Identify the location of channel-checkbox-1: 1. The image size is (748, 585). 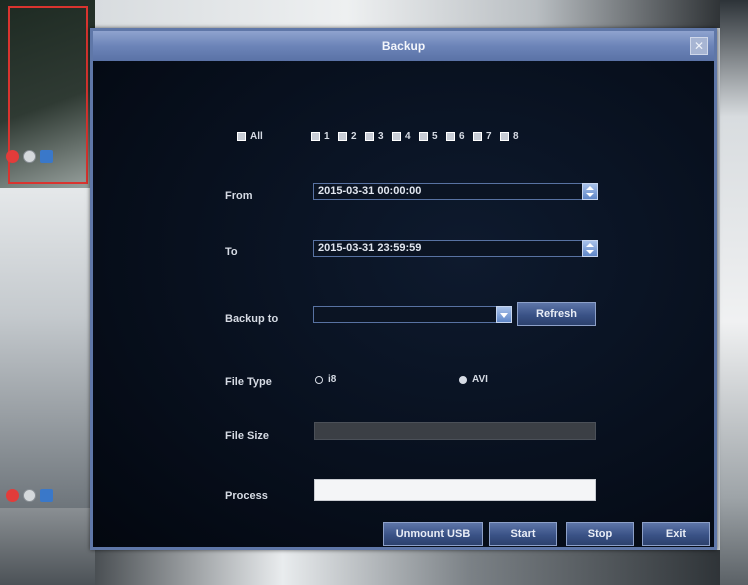
(320, 136).